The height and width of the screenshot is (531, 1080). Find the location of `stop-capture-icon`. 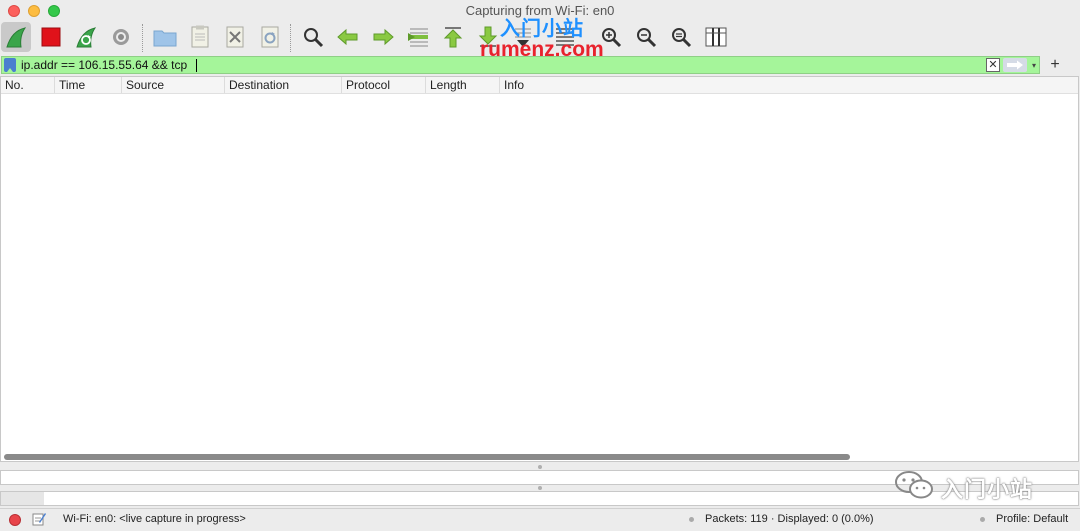

stop-capture-icon is located at coordinates (51, 37).